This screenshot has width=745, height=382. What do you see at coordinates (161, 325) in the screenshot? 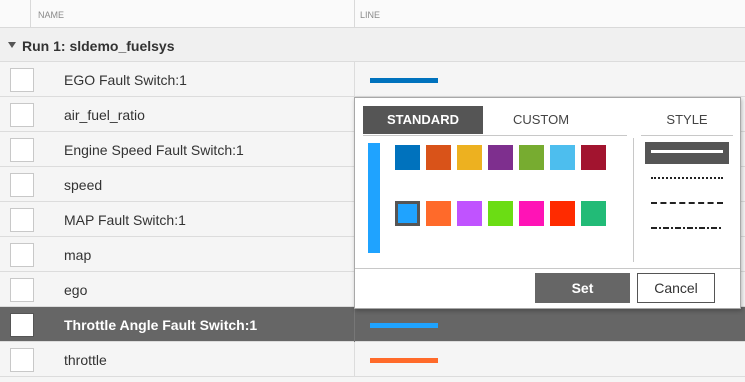
I see `signal-name: Throttle Angle Fault Switch:1` at bounding box center [161, 325].